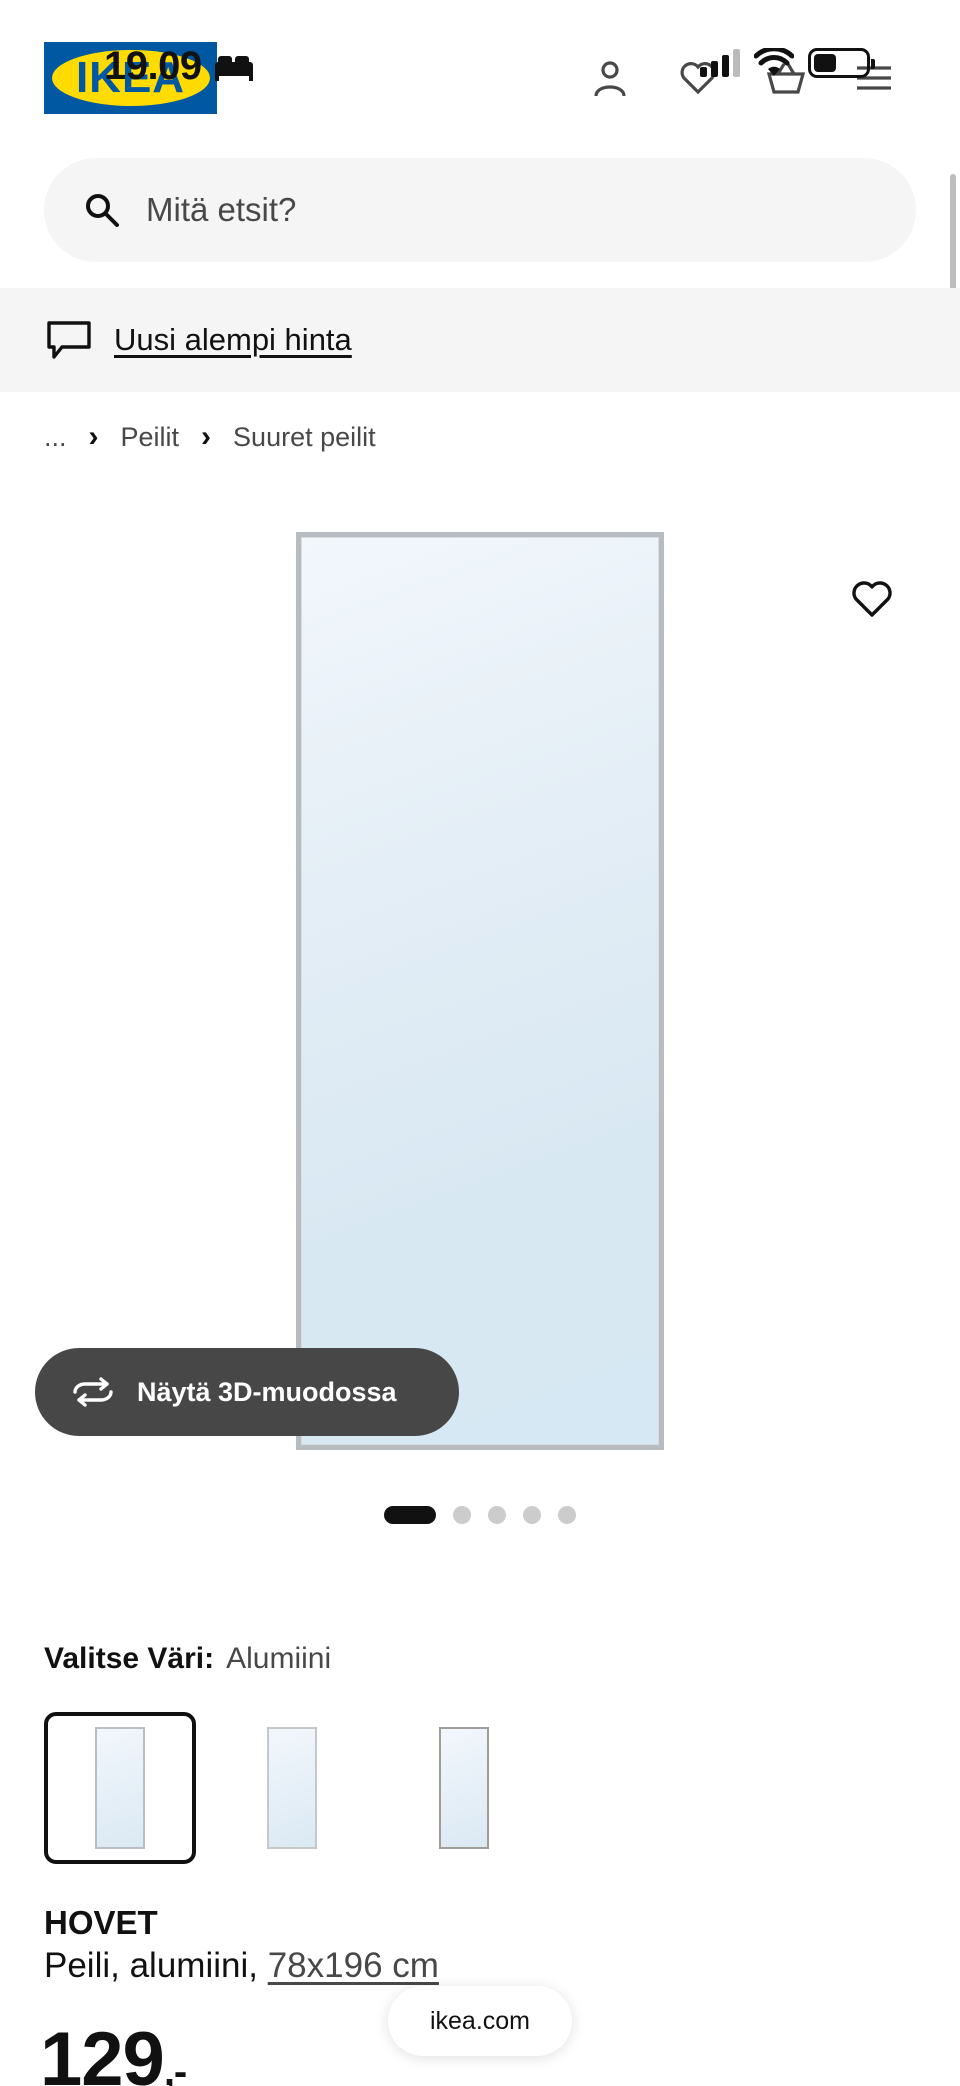  I want to click on wifi-icon, so click(774, 62).